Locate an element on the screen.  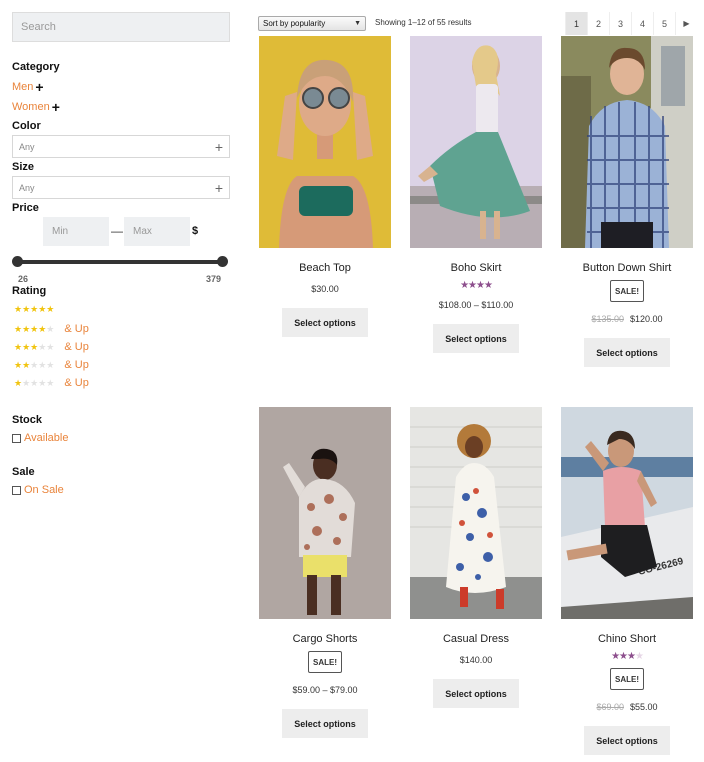
product-price: $59.00 – $79.00 is located at coordinates (325, 690).